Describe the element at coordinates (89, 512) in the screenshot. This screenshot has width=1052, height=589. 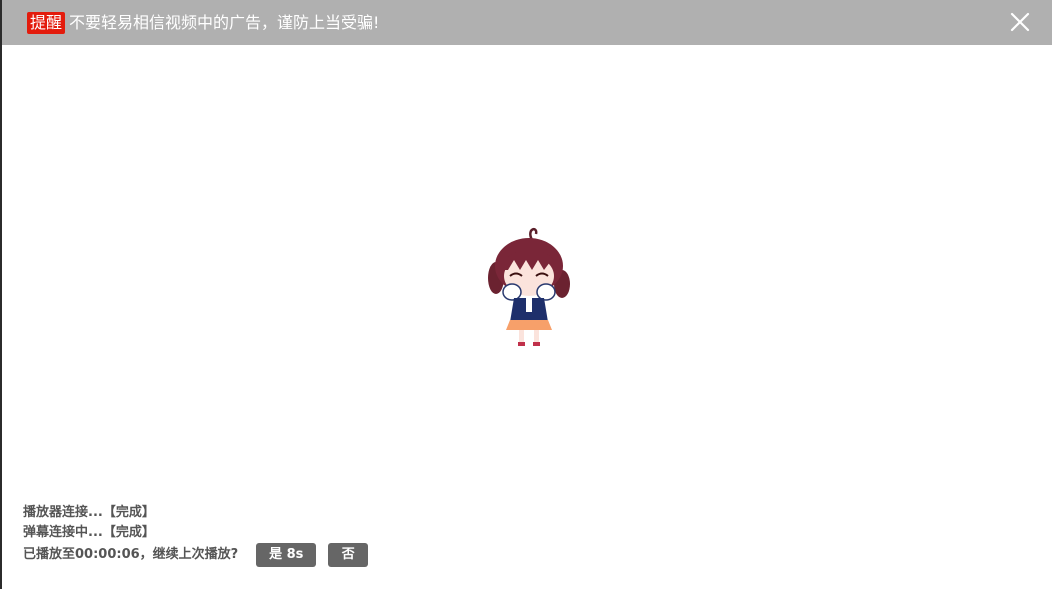
I see `status-line-player: 播放器连接...【完成】` at that location.